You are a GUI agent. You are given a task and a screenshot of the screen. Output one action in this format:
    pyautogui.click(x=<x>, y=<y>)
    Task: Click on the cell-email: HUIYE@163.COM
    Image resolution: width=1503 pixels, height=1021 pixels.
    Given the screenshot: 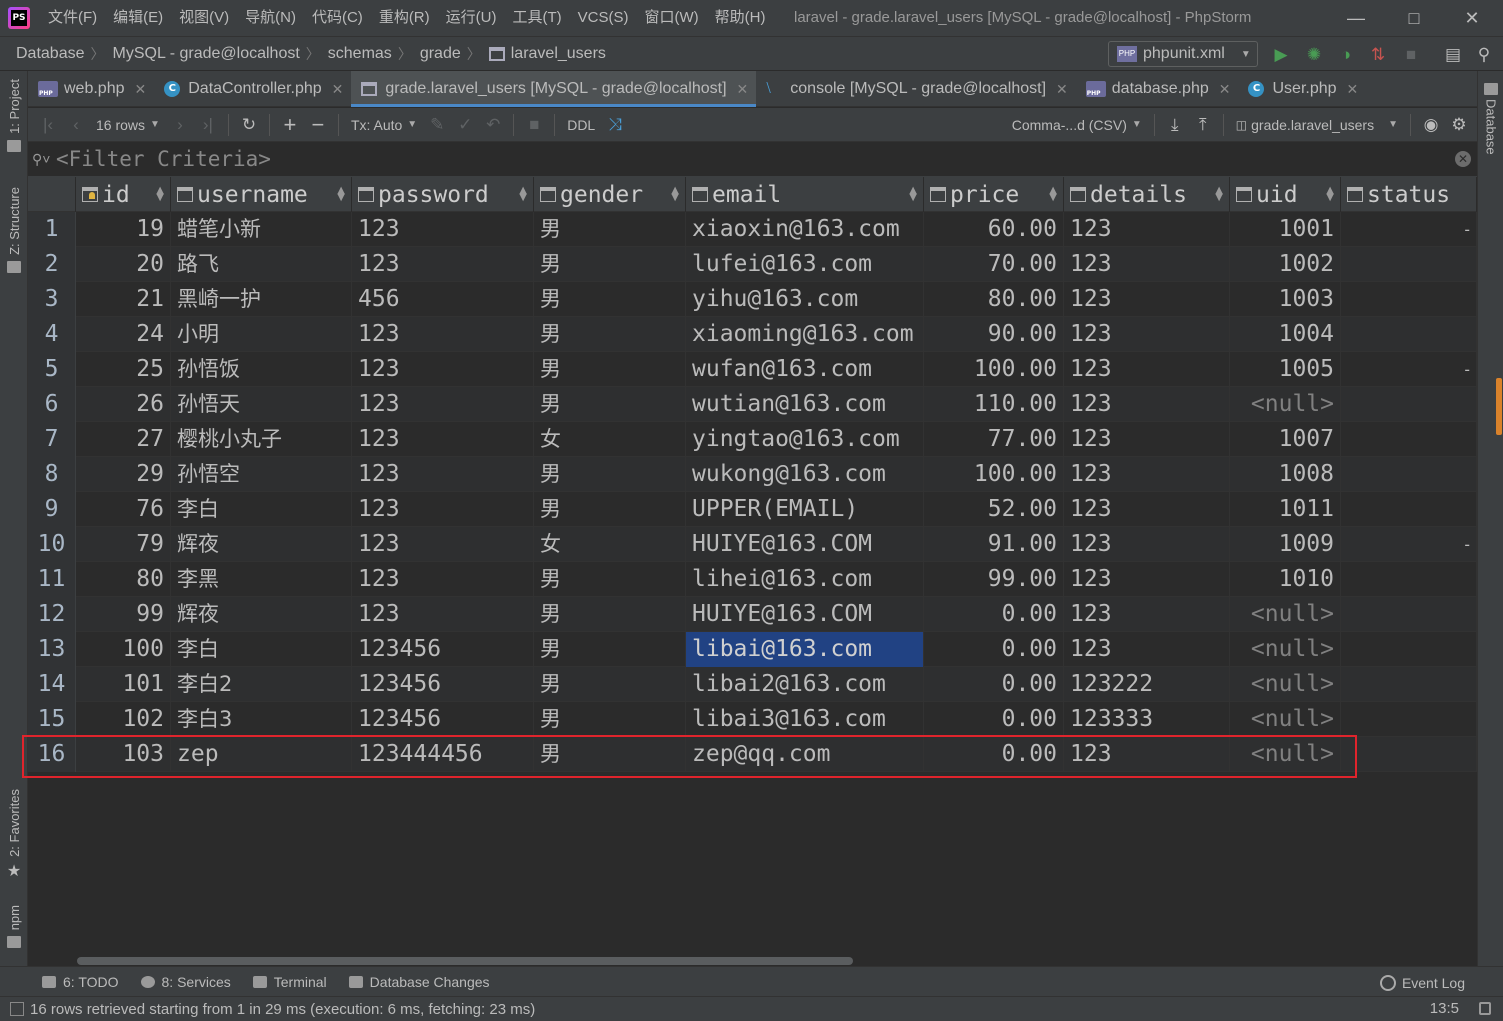 What is the action you would take?
    pyautogui.click(x=805, y=614)
    